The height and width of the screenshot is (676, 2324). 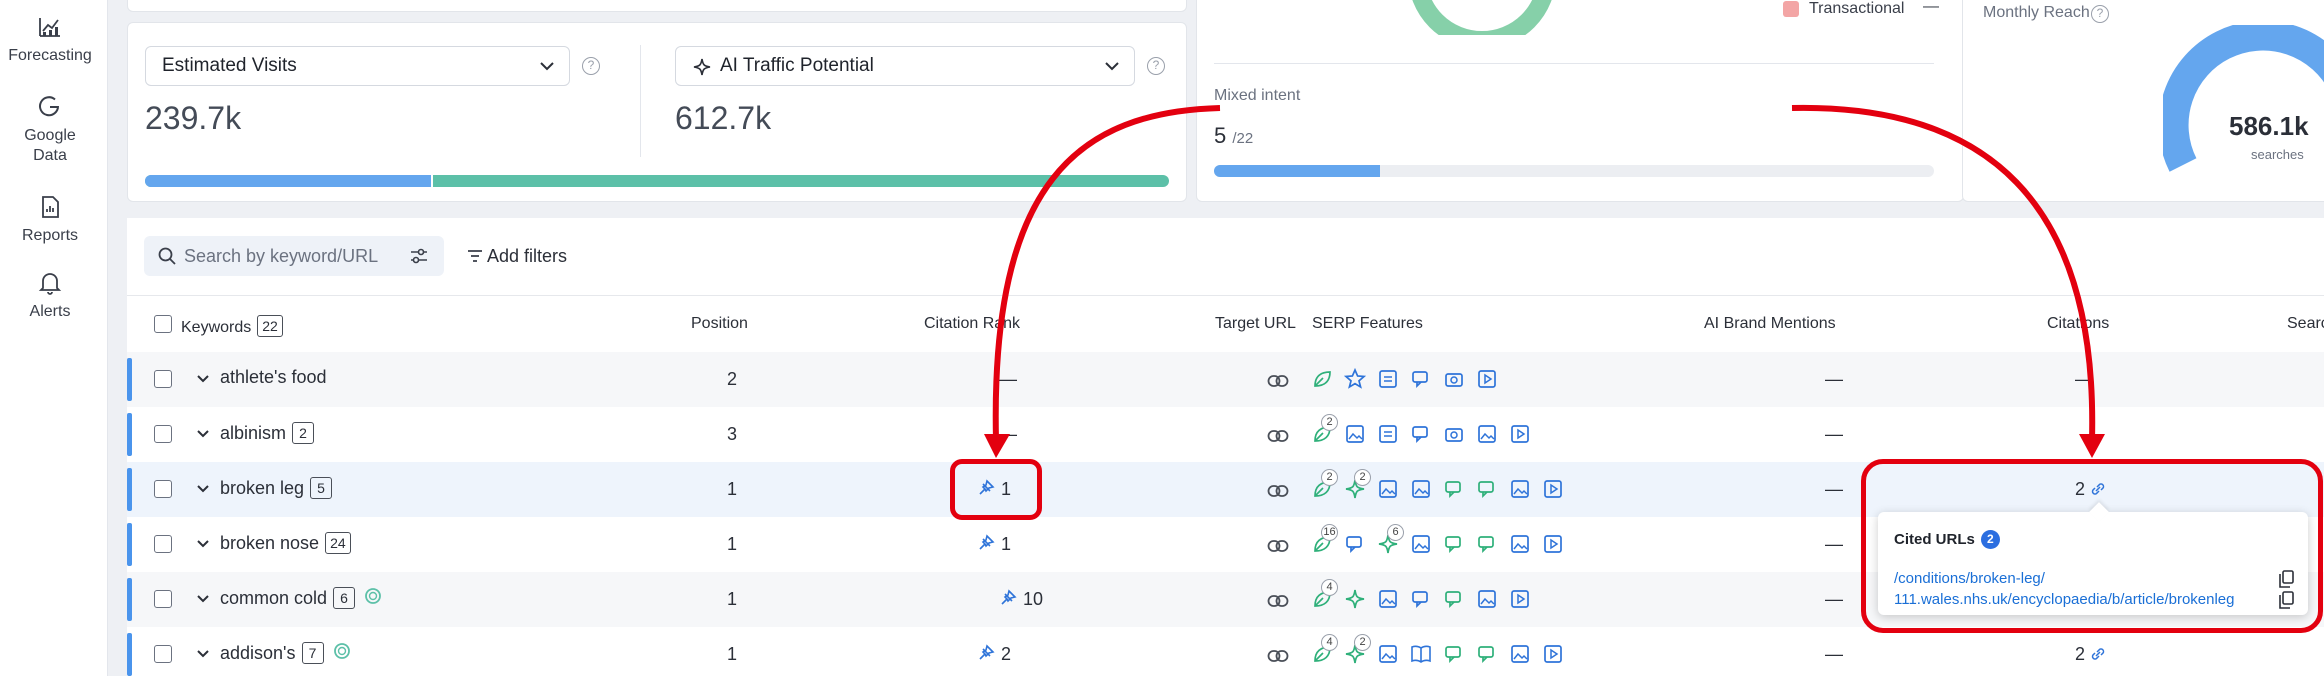 What do you see at coordinates (997, 446) in the screenshot?
I see `annotation-arrowhead-left` at bounding box center [997, 446].